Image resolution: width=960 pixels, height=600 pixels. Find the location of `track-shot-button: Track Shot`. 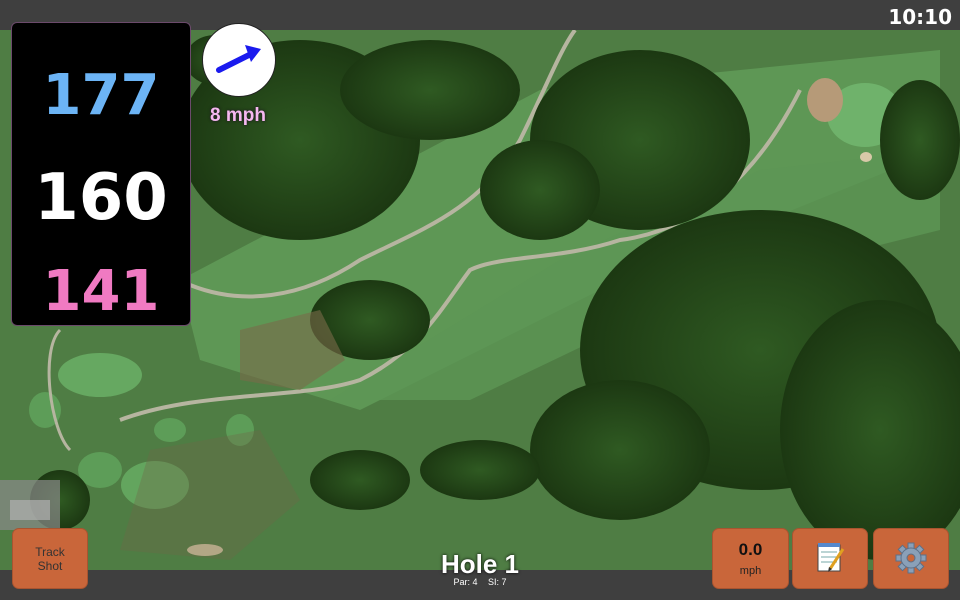

track-shot-button: Track Shot is located at coordinates (50, 558).